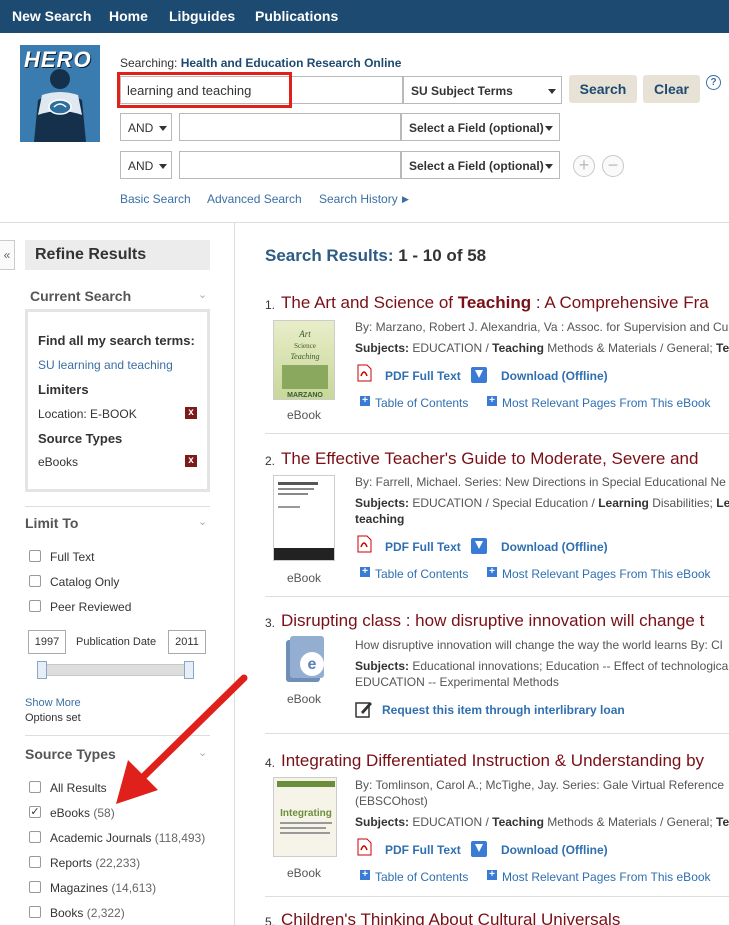  Describe the element at coordinates (35, 606) in the screenshot. I see `peer-reviewed-checkbox` at that location.